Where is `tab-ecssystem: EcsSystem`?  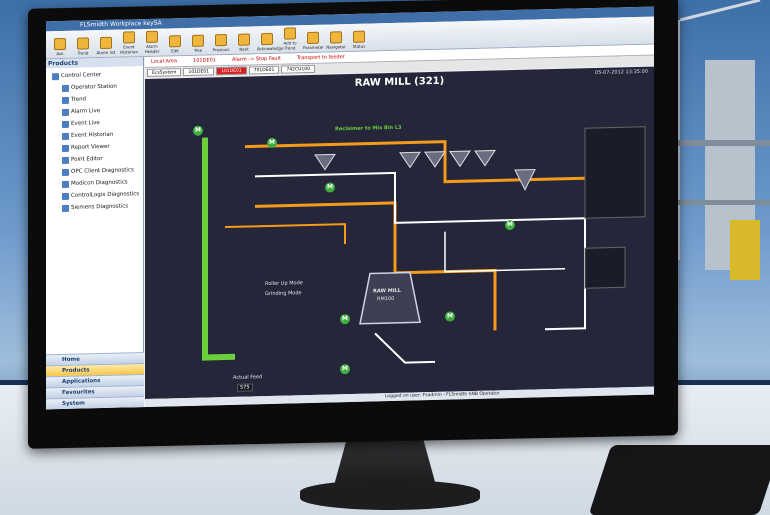 tab-ecssystem: EcsSystem is located at coordinates (164, 72).